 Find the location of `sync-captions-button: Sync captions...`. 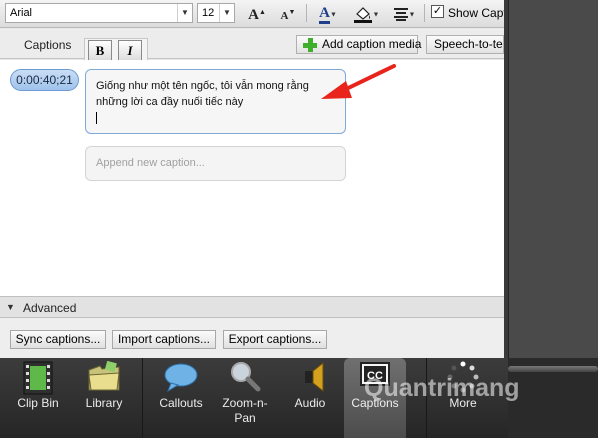

sync-captions-button: Sync captions... is located at coordinates (58, 339).